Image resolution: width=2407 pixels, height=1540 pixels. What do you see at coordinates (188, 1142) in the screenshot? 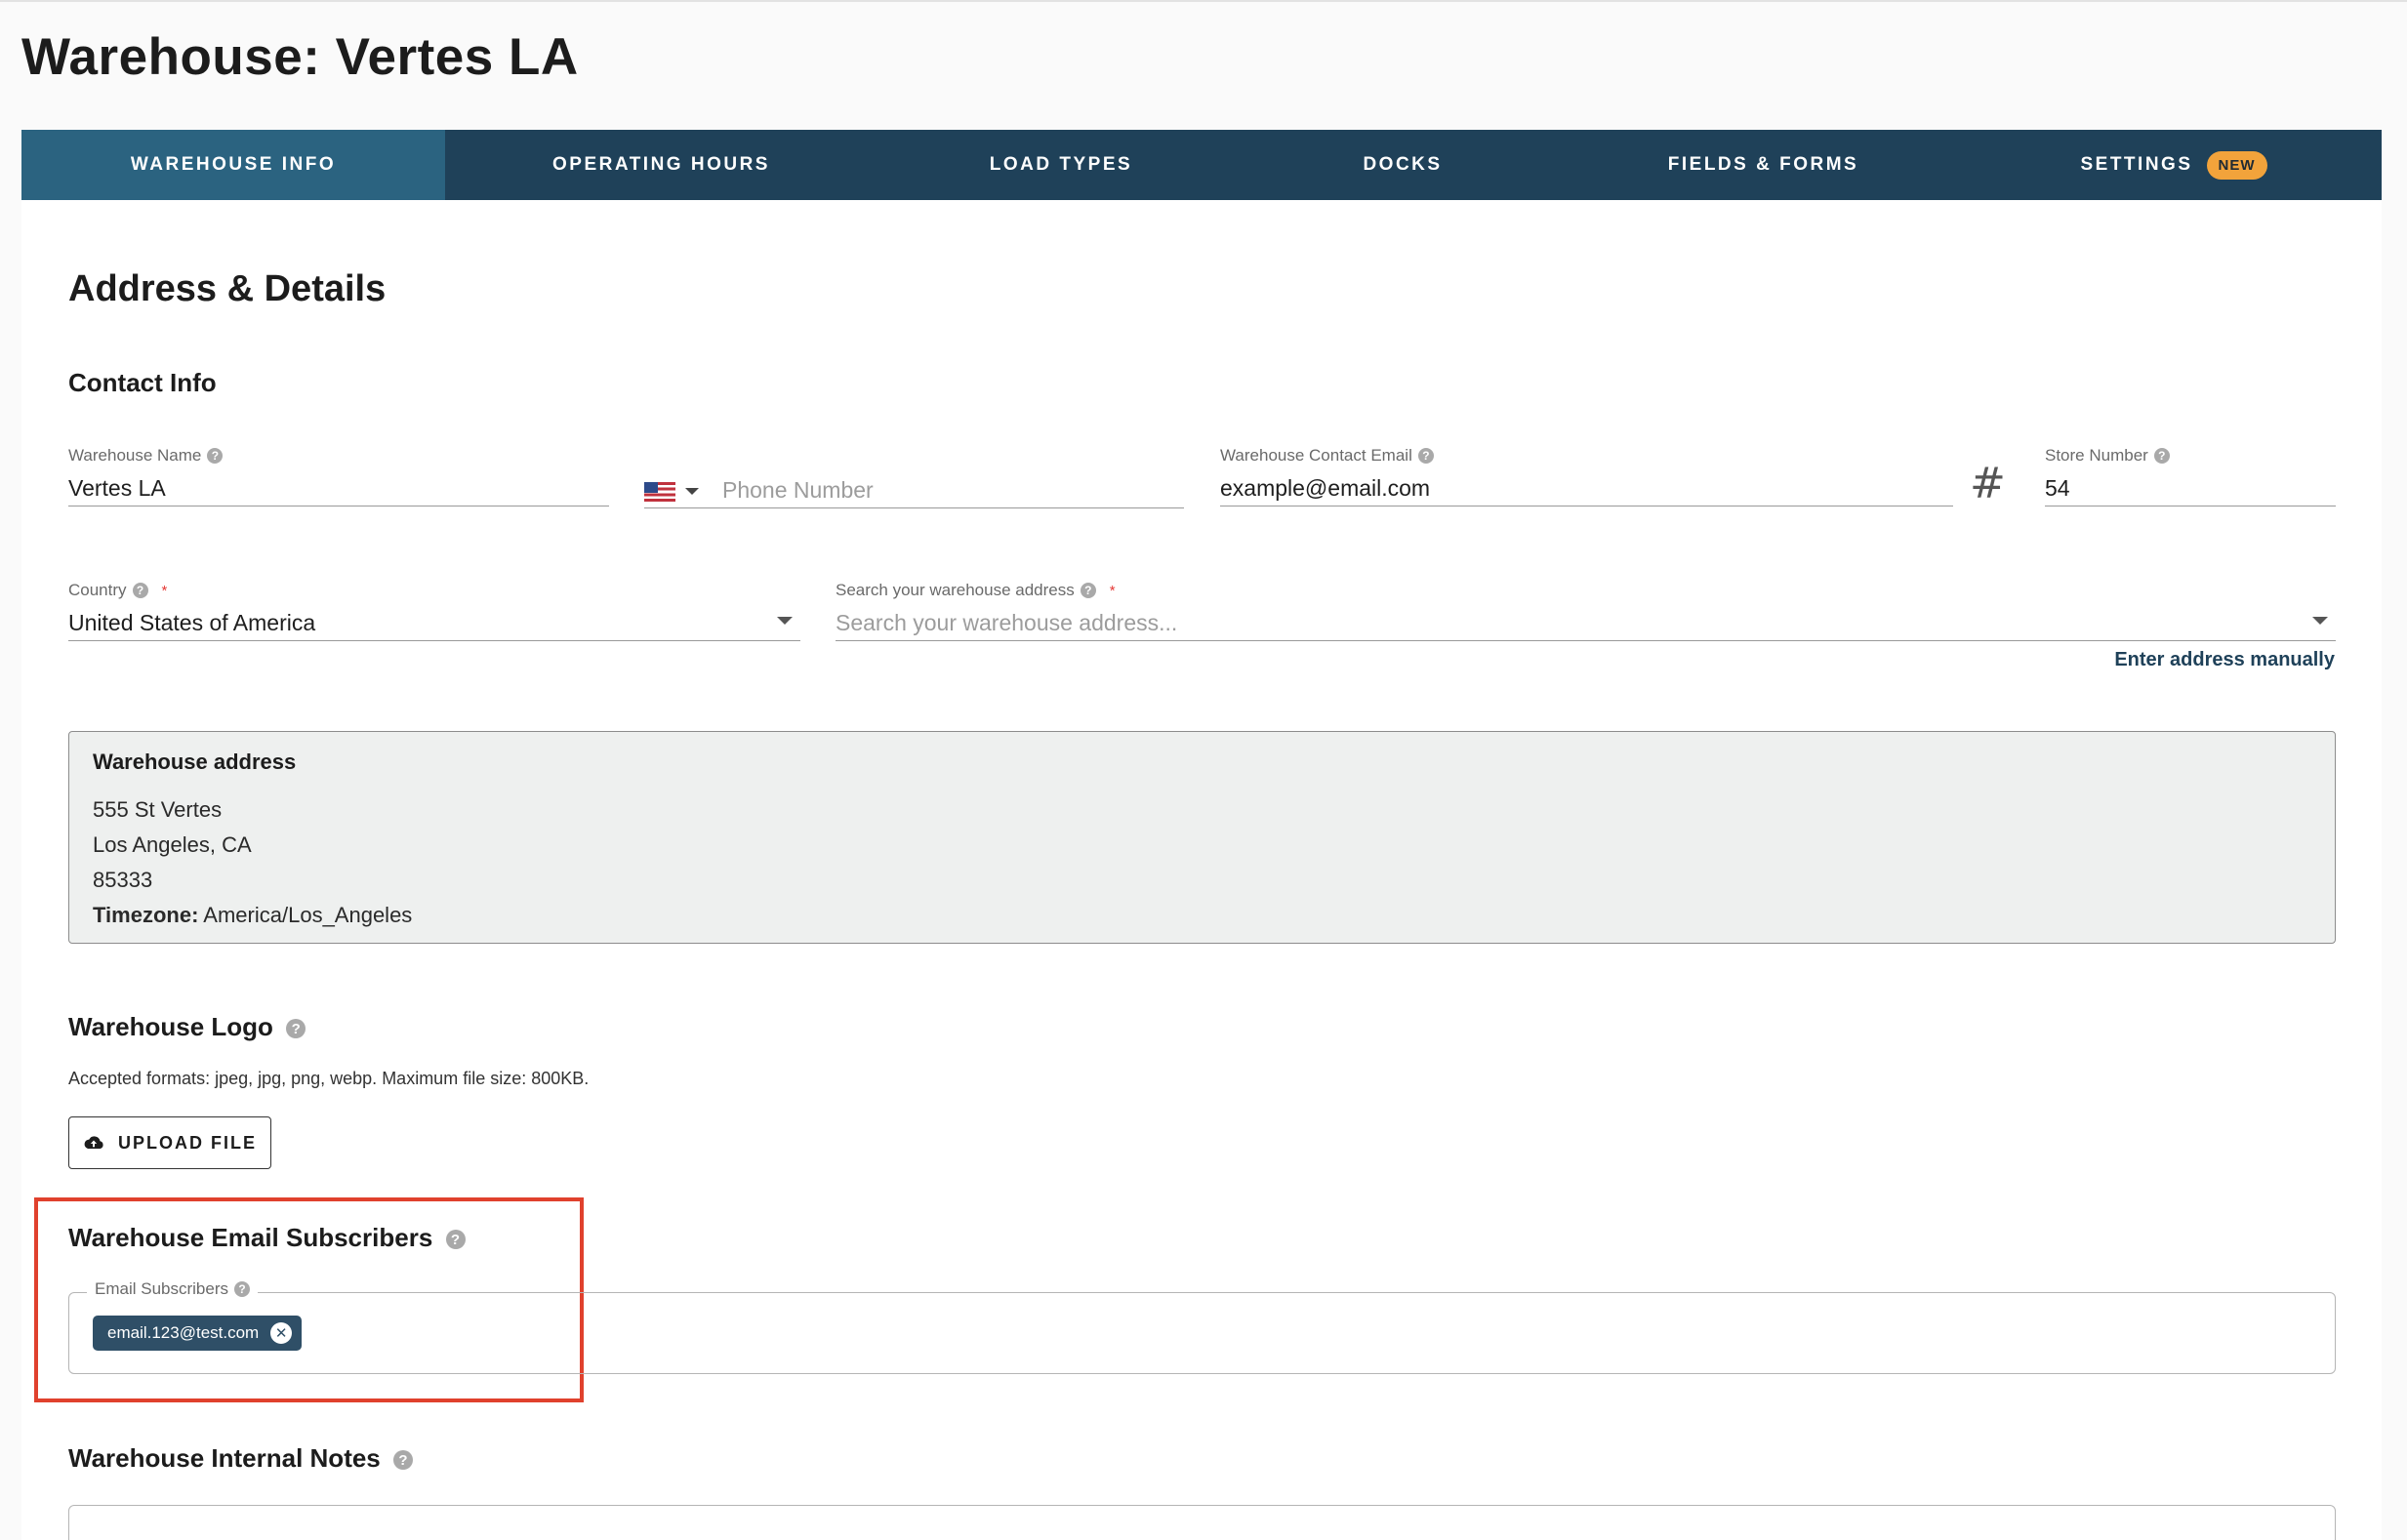
I see `upload-file-label: UPLOAD FILE` at bounding box center [188, 1142].